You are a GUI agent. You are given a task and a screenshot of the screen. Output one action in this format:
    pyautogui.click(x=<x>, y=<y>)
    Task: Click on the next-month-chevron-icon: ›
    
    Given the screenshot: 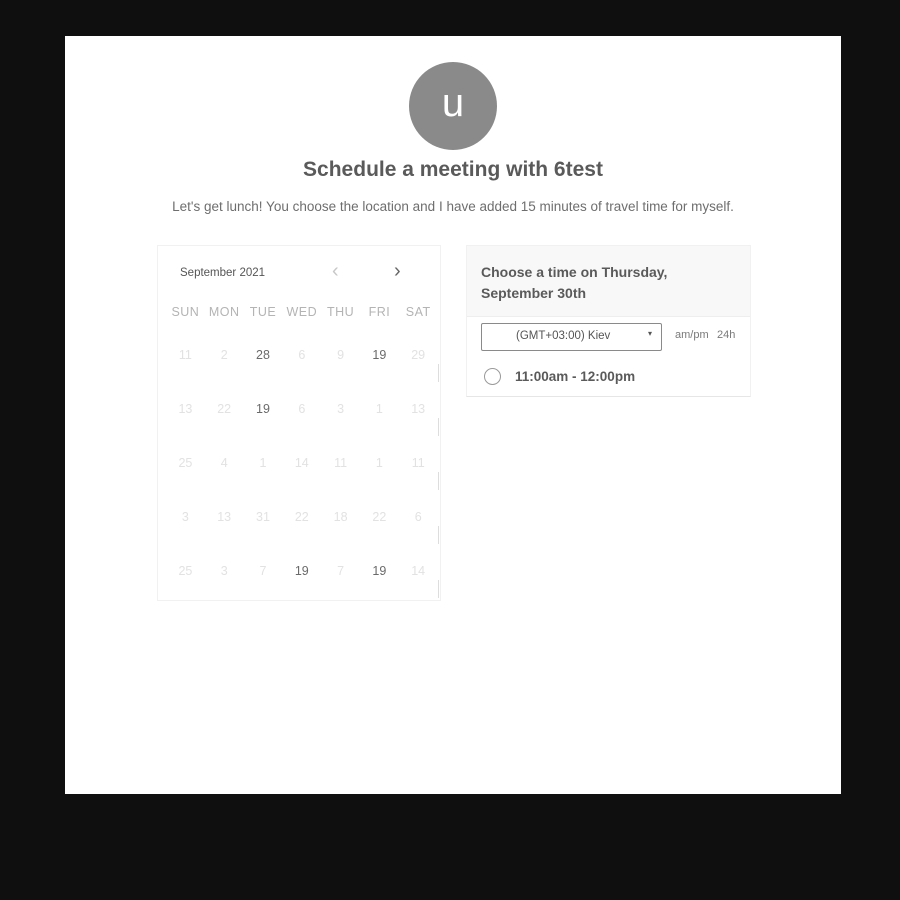 What is the action you would take?
    pyautogui.click(x=397, y=271)
    